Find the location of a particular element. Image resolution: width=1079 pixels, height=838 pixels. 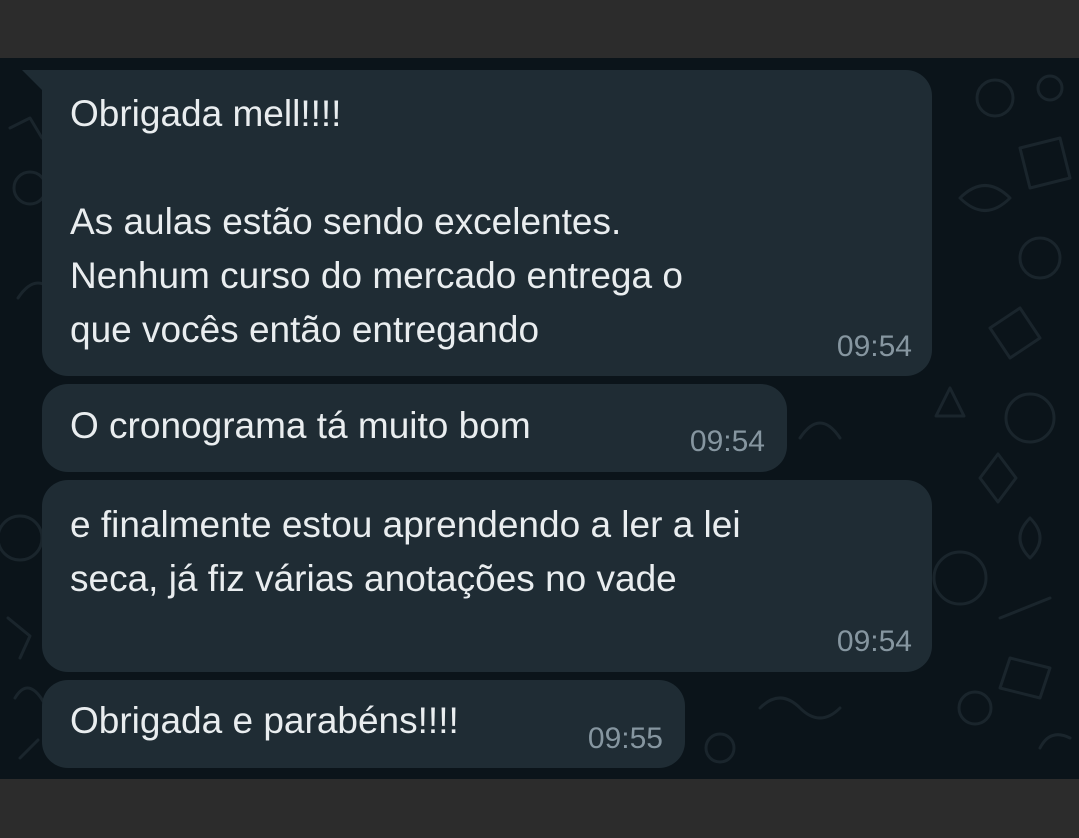

message-timestamp: 09:55 is located at coordinates (625, 738).